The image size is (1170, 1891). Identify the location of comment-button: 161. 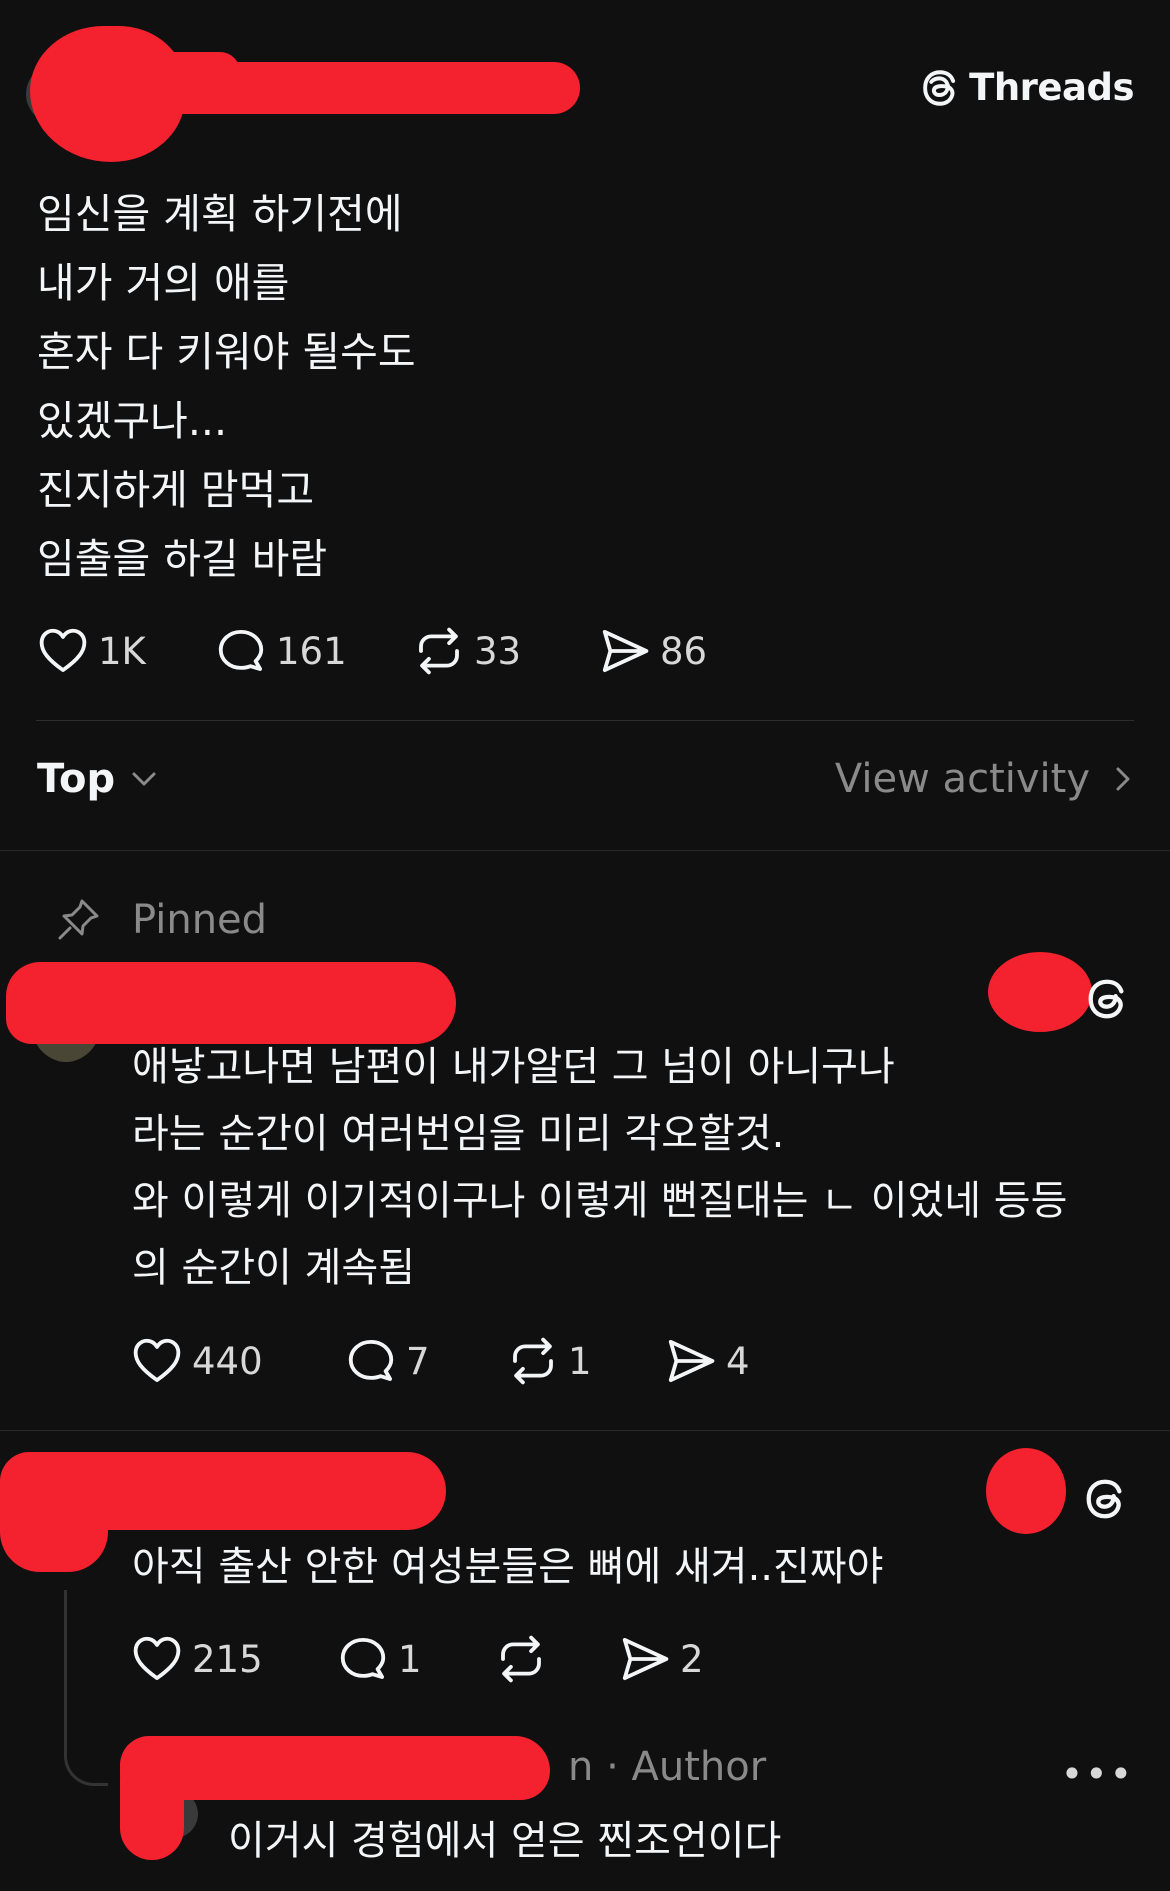
(313, 651).